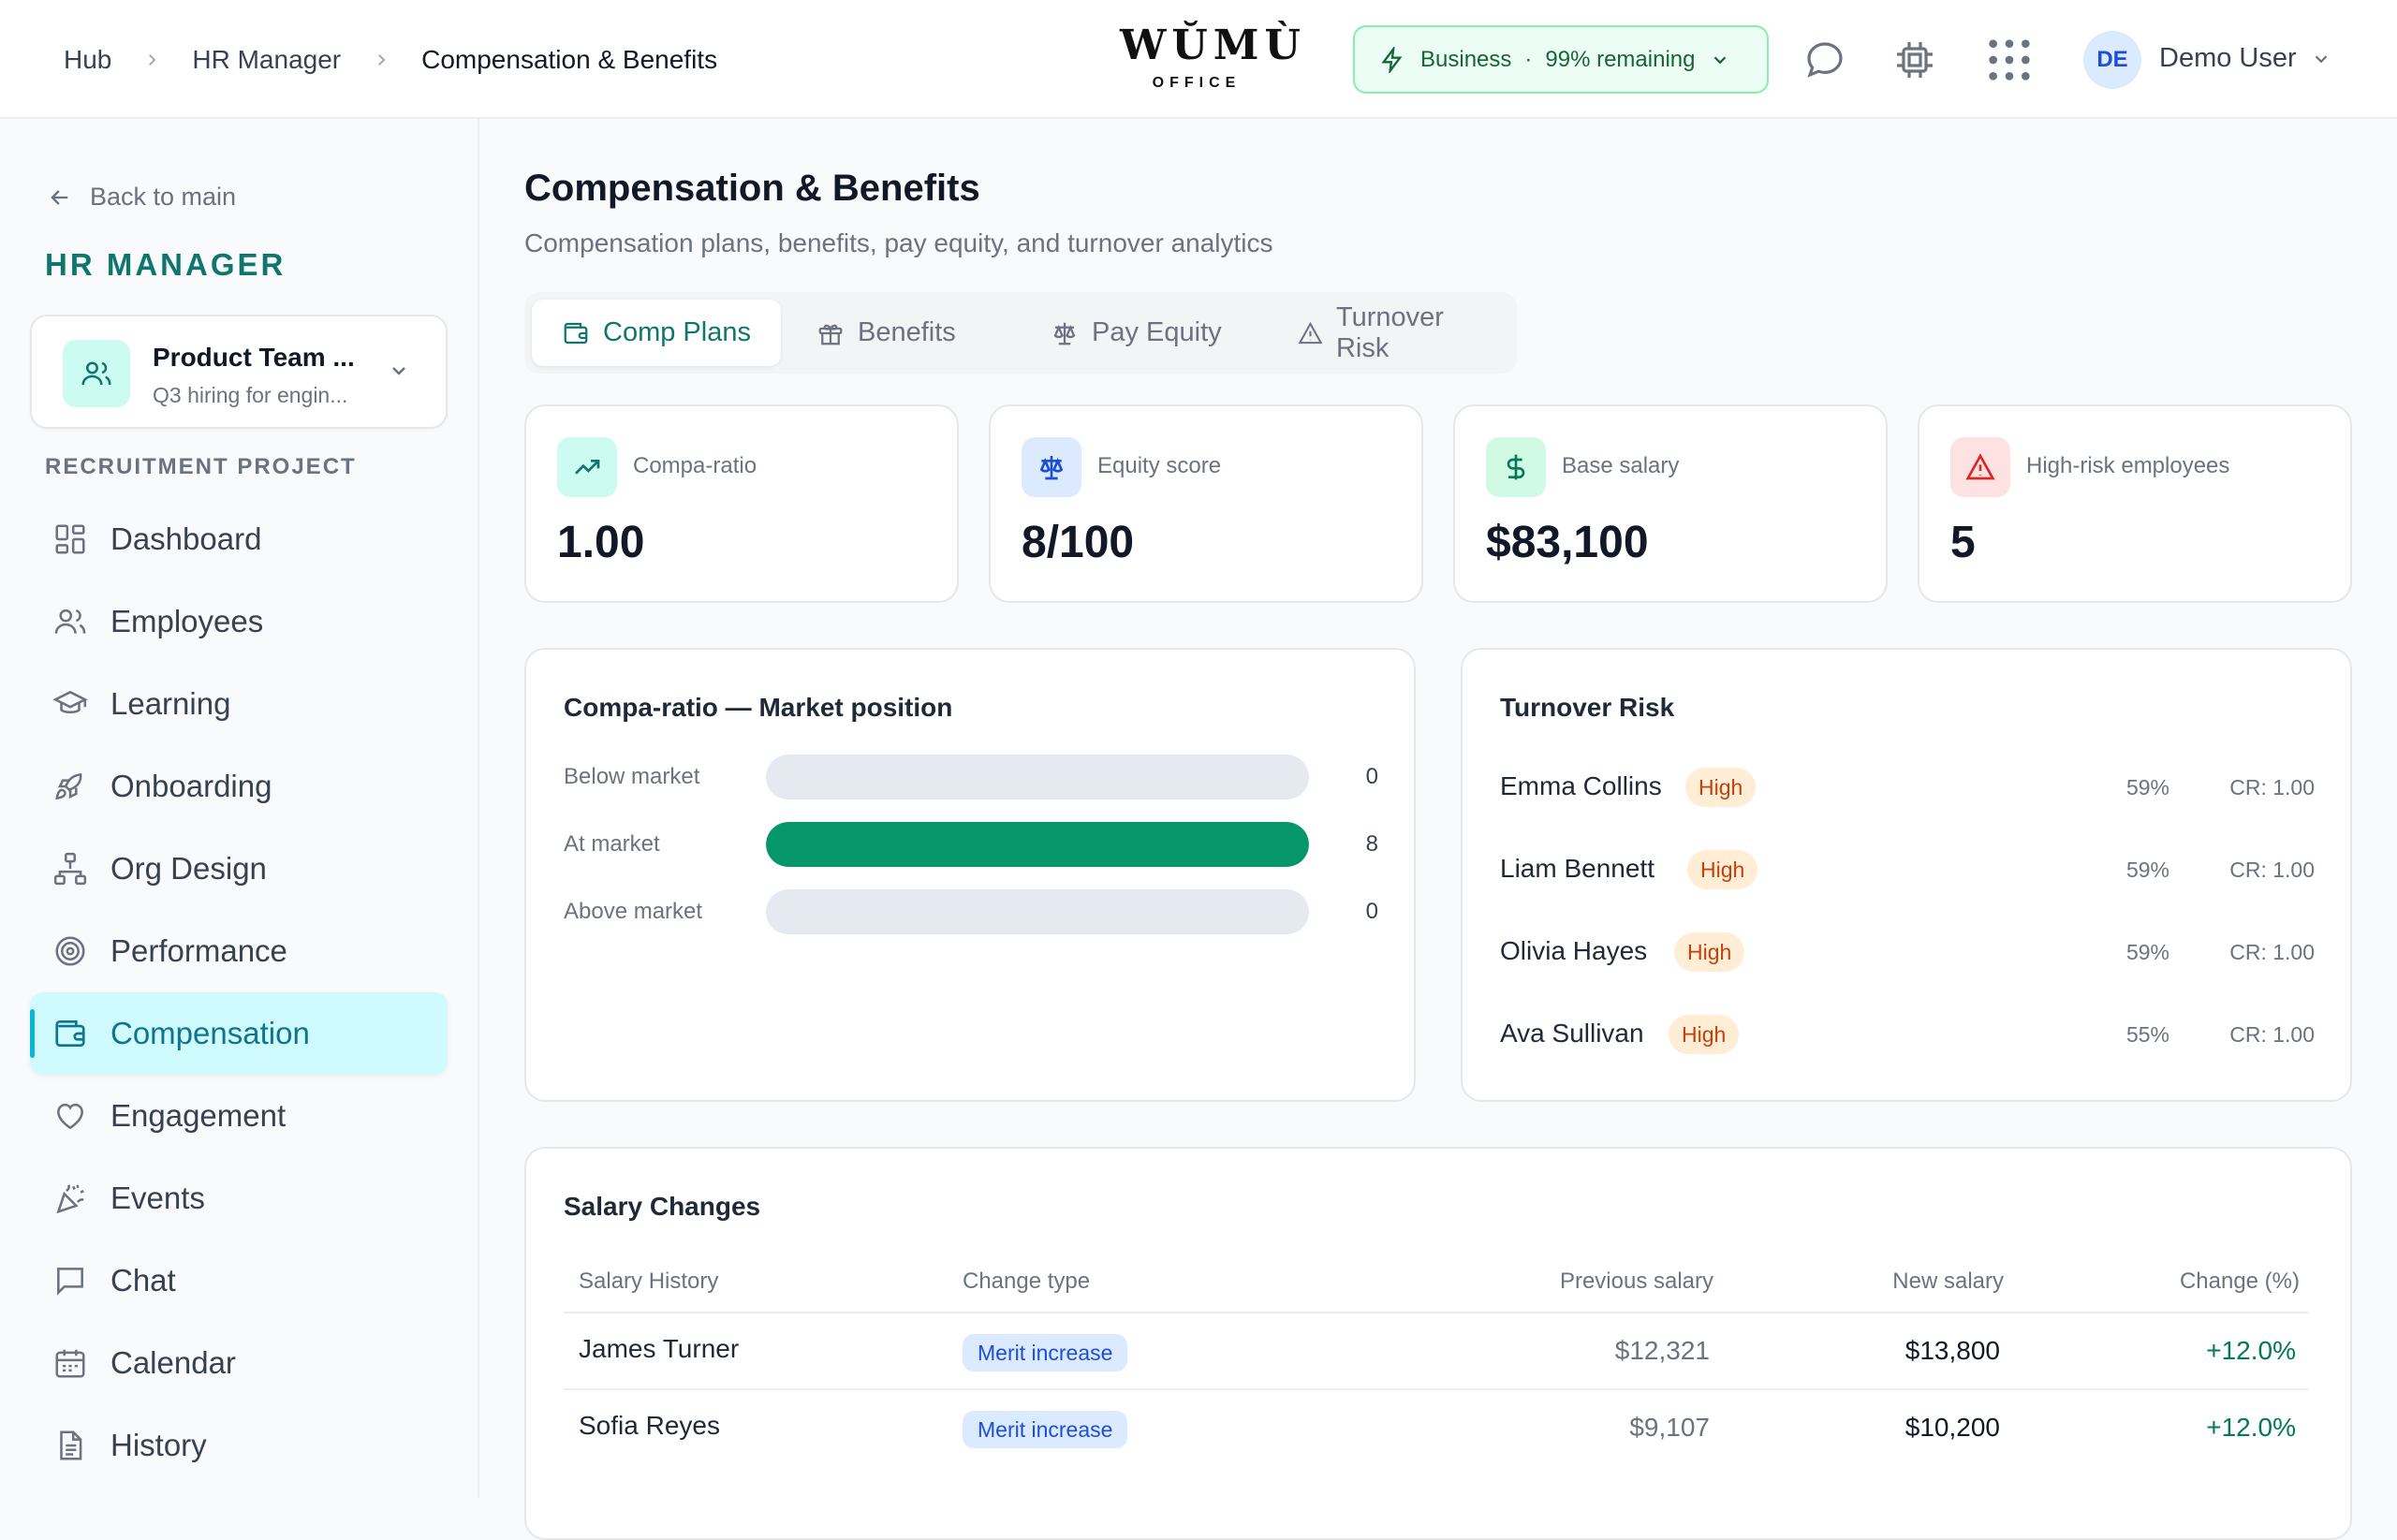 The height and width of the screenshot is (1540, 2397). What do you see at coordinates (907, 332) in the screenshot?
I see `tab-label: Benefits` at bounding box center [907, 332].